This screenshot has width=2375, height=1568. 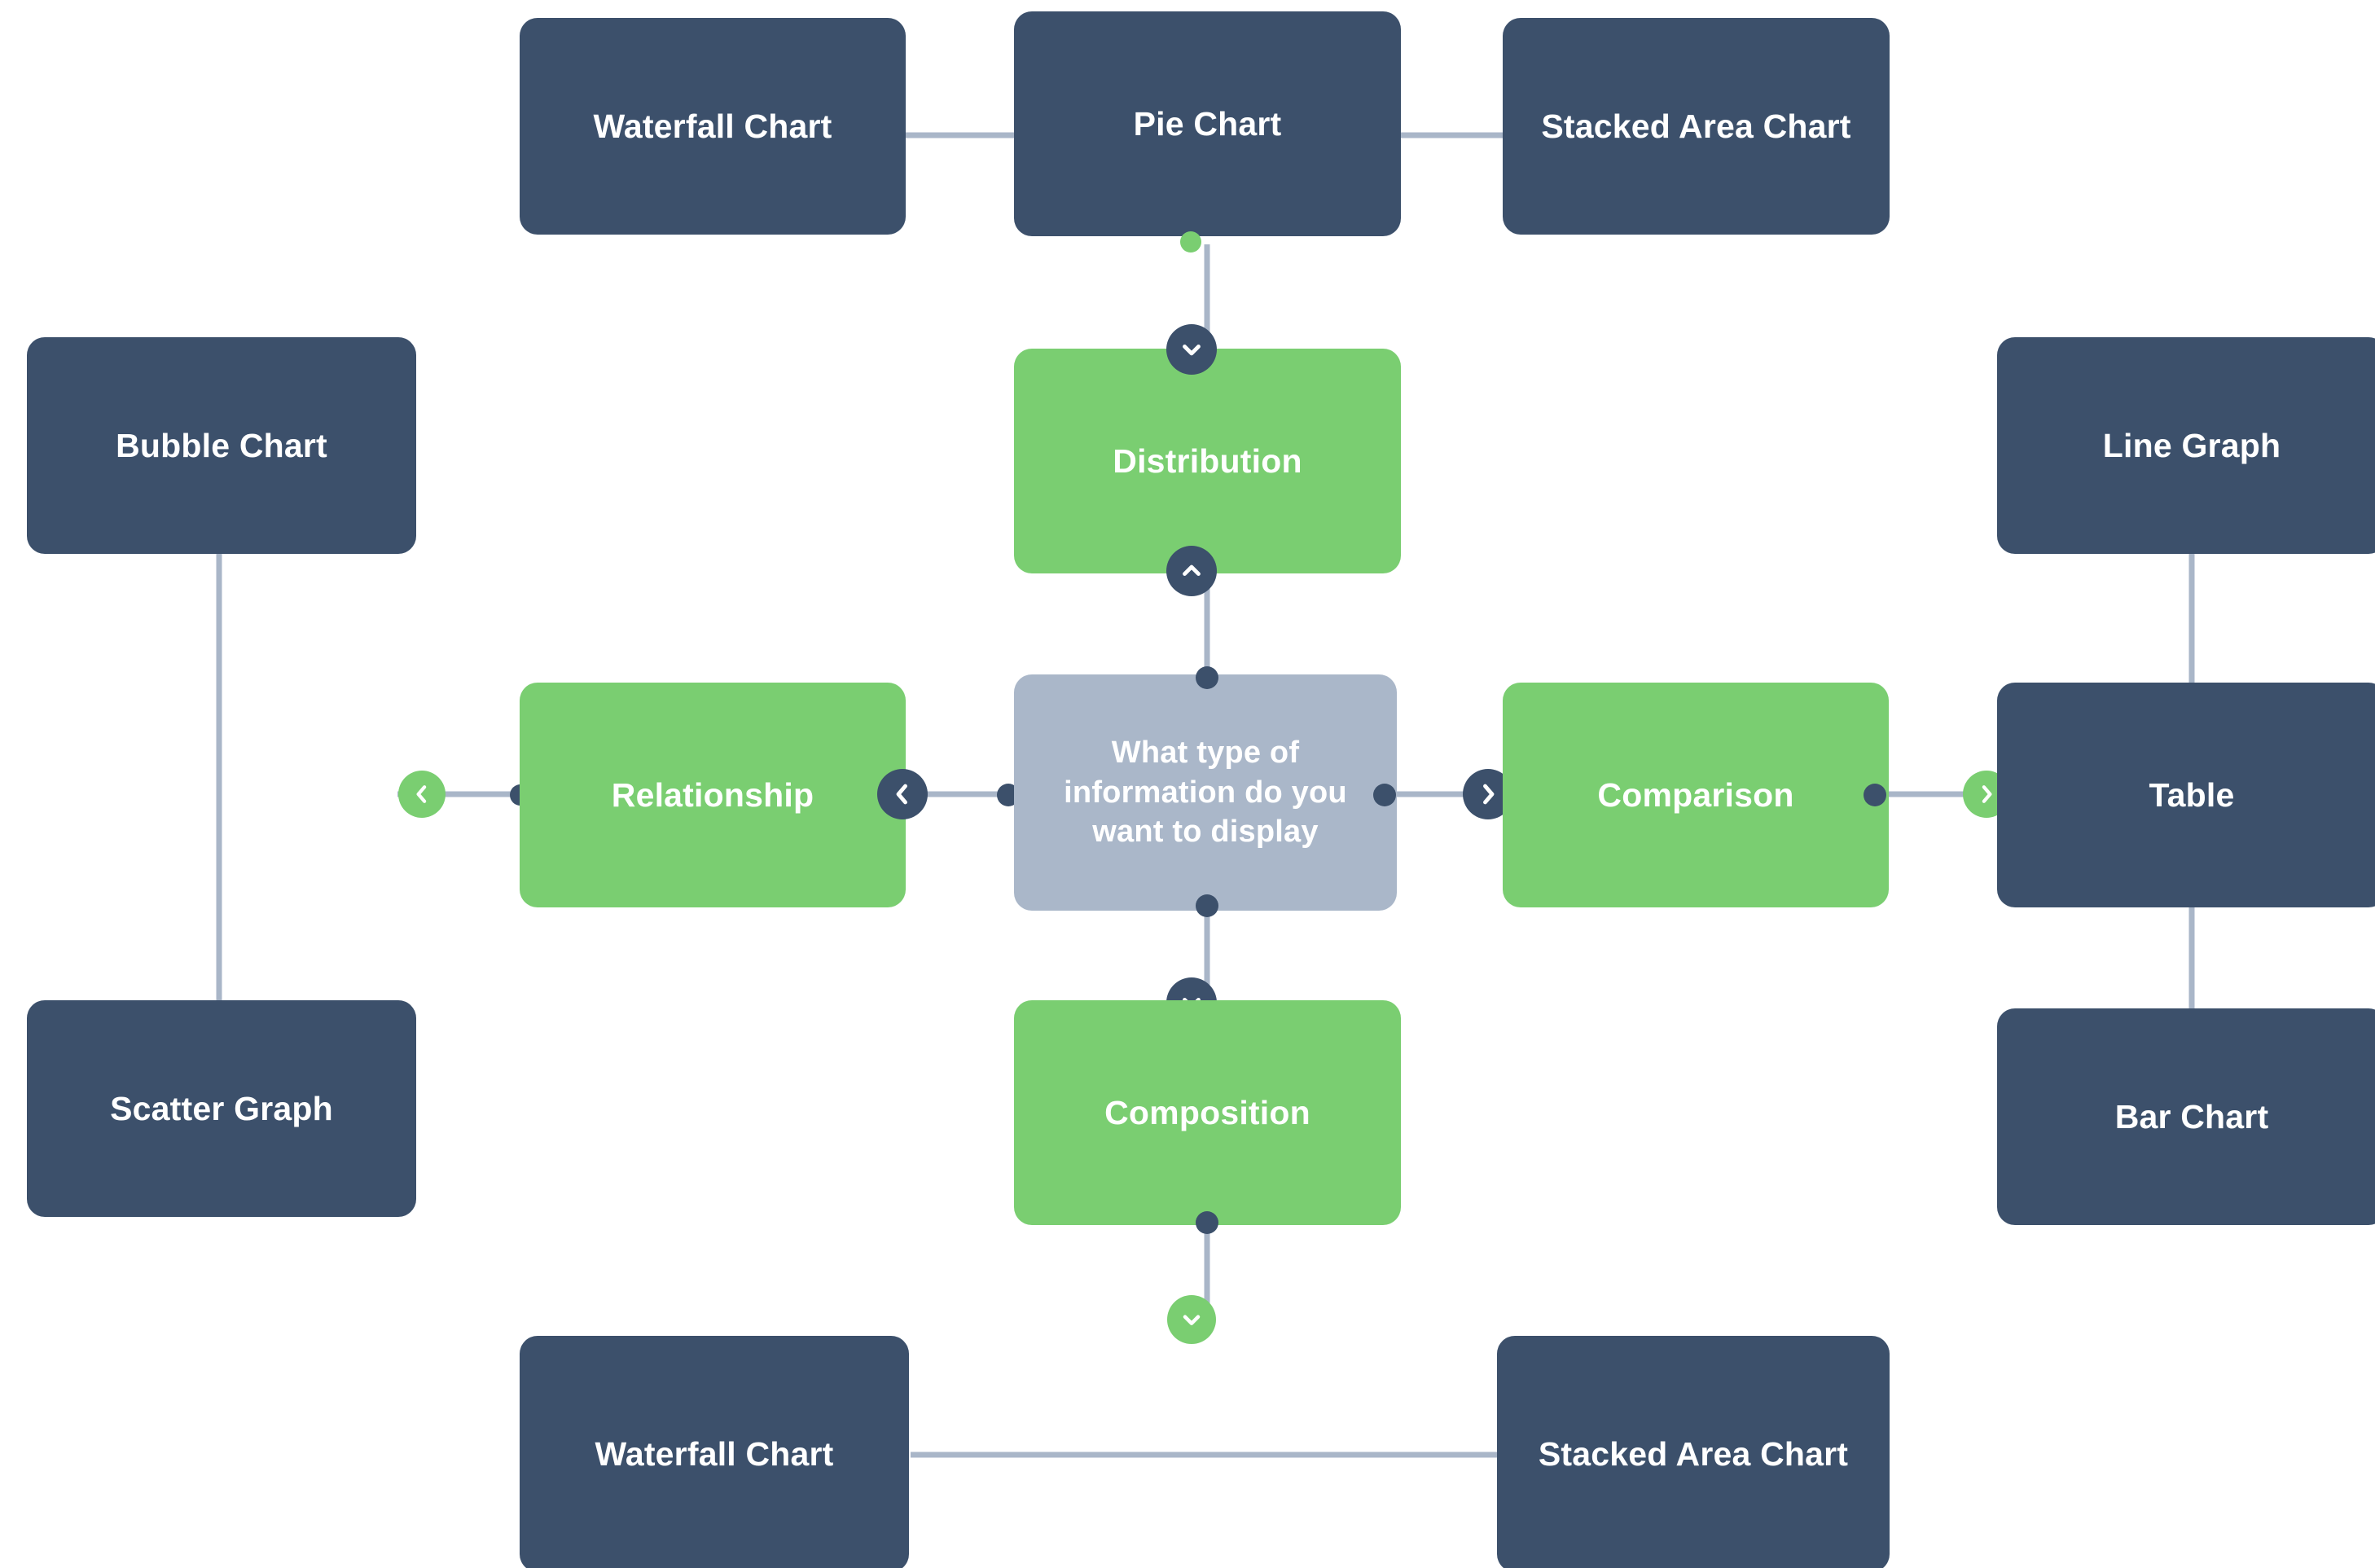 What do you see at coordinates (2191, 445) in the screenshot?
I see `node-label: Line Graph` at bounding box center [2191, 445].